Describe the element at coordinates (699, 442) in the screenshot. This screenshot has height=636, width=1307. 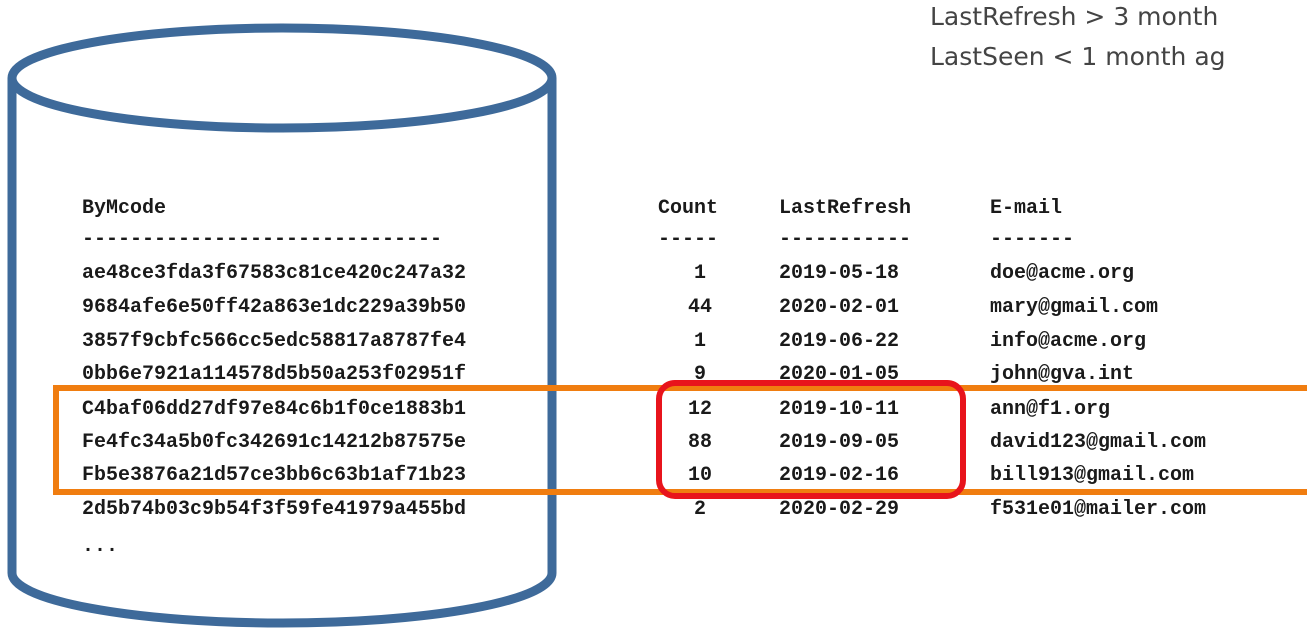
I see `cell-count: 88` at that location.